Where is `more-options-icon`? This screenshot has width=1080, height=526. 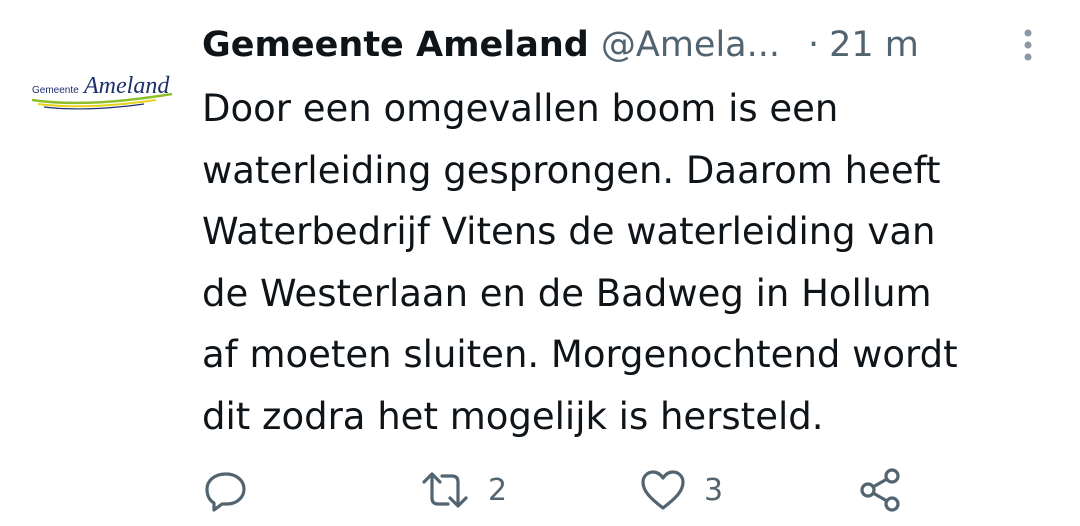
more-options-icon is located at coordinates (1028, 45).